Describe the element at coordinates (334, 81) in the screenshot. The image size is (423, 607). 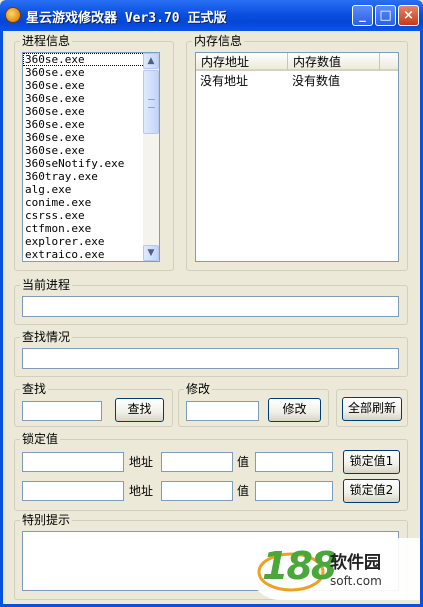
I see `memory-row-value: 没有数值` at that location.